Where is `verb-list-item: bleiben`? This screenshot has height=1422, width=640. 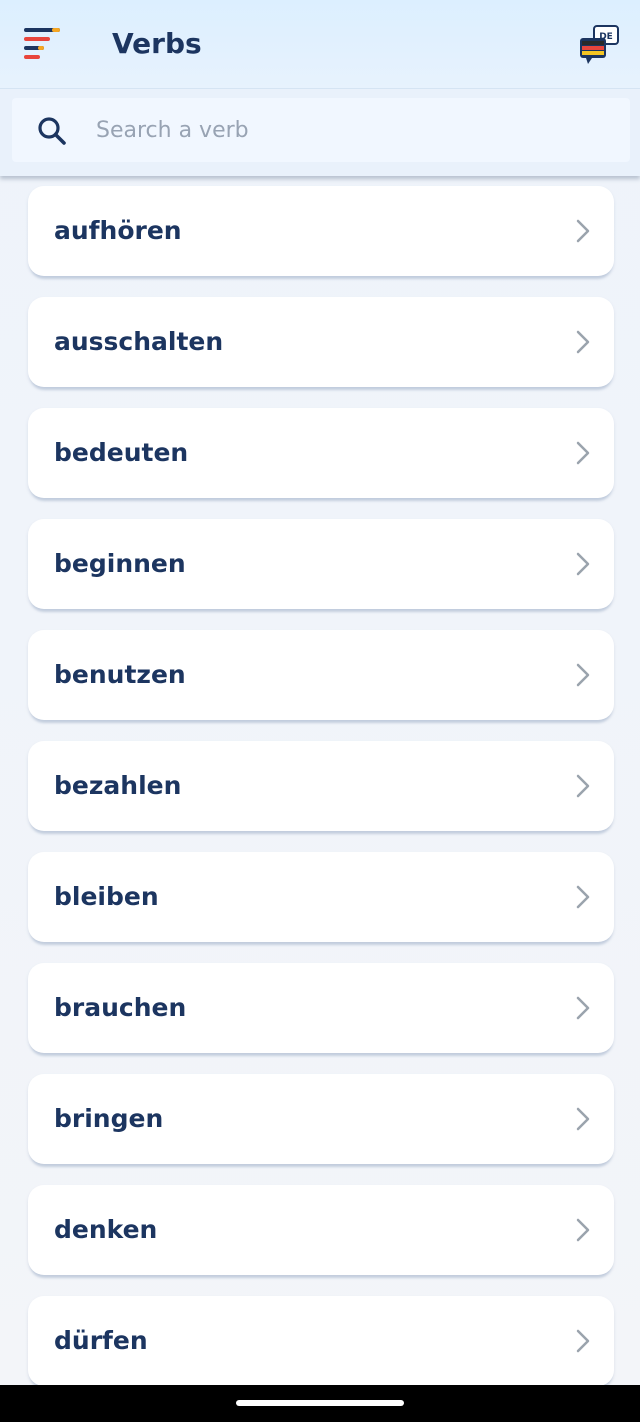
verb-list-item: bleiben is located at coordinates (321, 897).